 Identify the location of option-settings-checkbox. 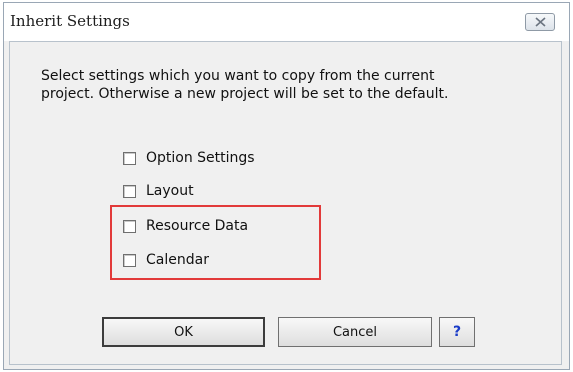
(129, 158).